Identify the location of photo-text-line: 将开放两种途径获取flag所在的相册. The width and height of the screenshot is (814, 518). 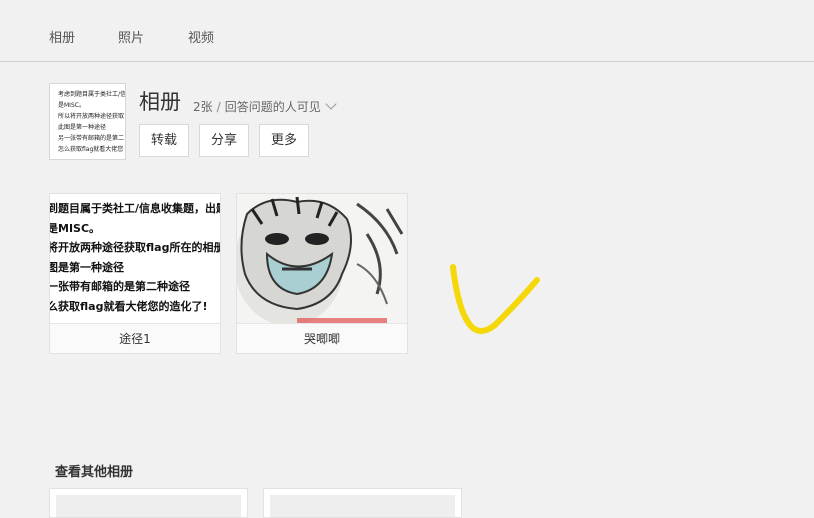
(135, 247).